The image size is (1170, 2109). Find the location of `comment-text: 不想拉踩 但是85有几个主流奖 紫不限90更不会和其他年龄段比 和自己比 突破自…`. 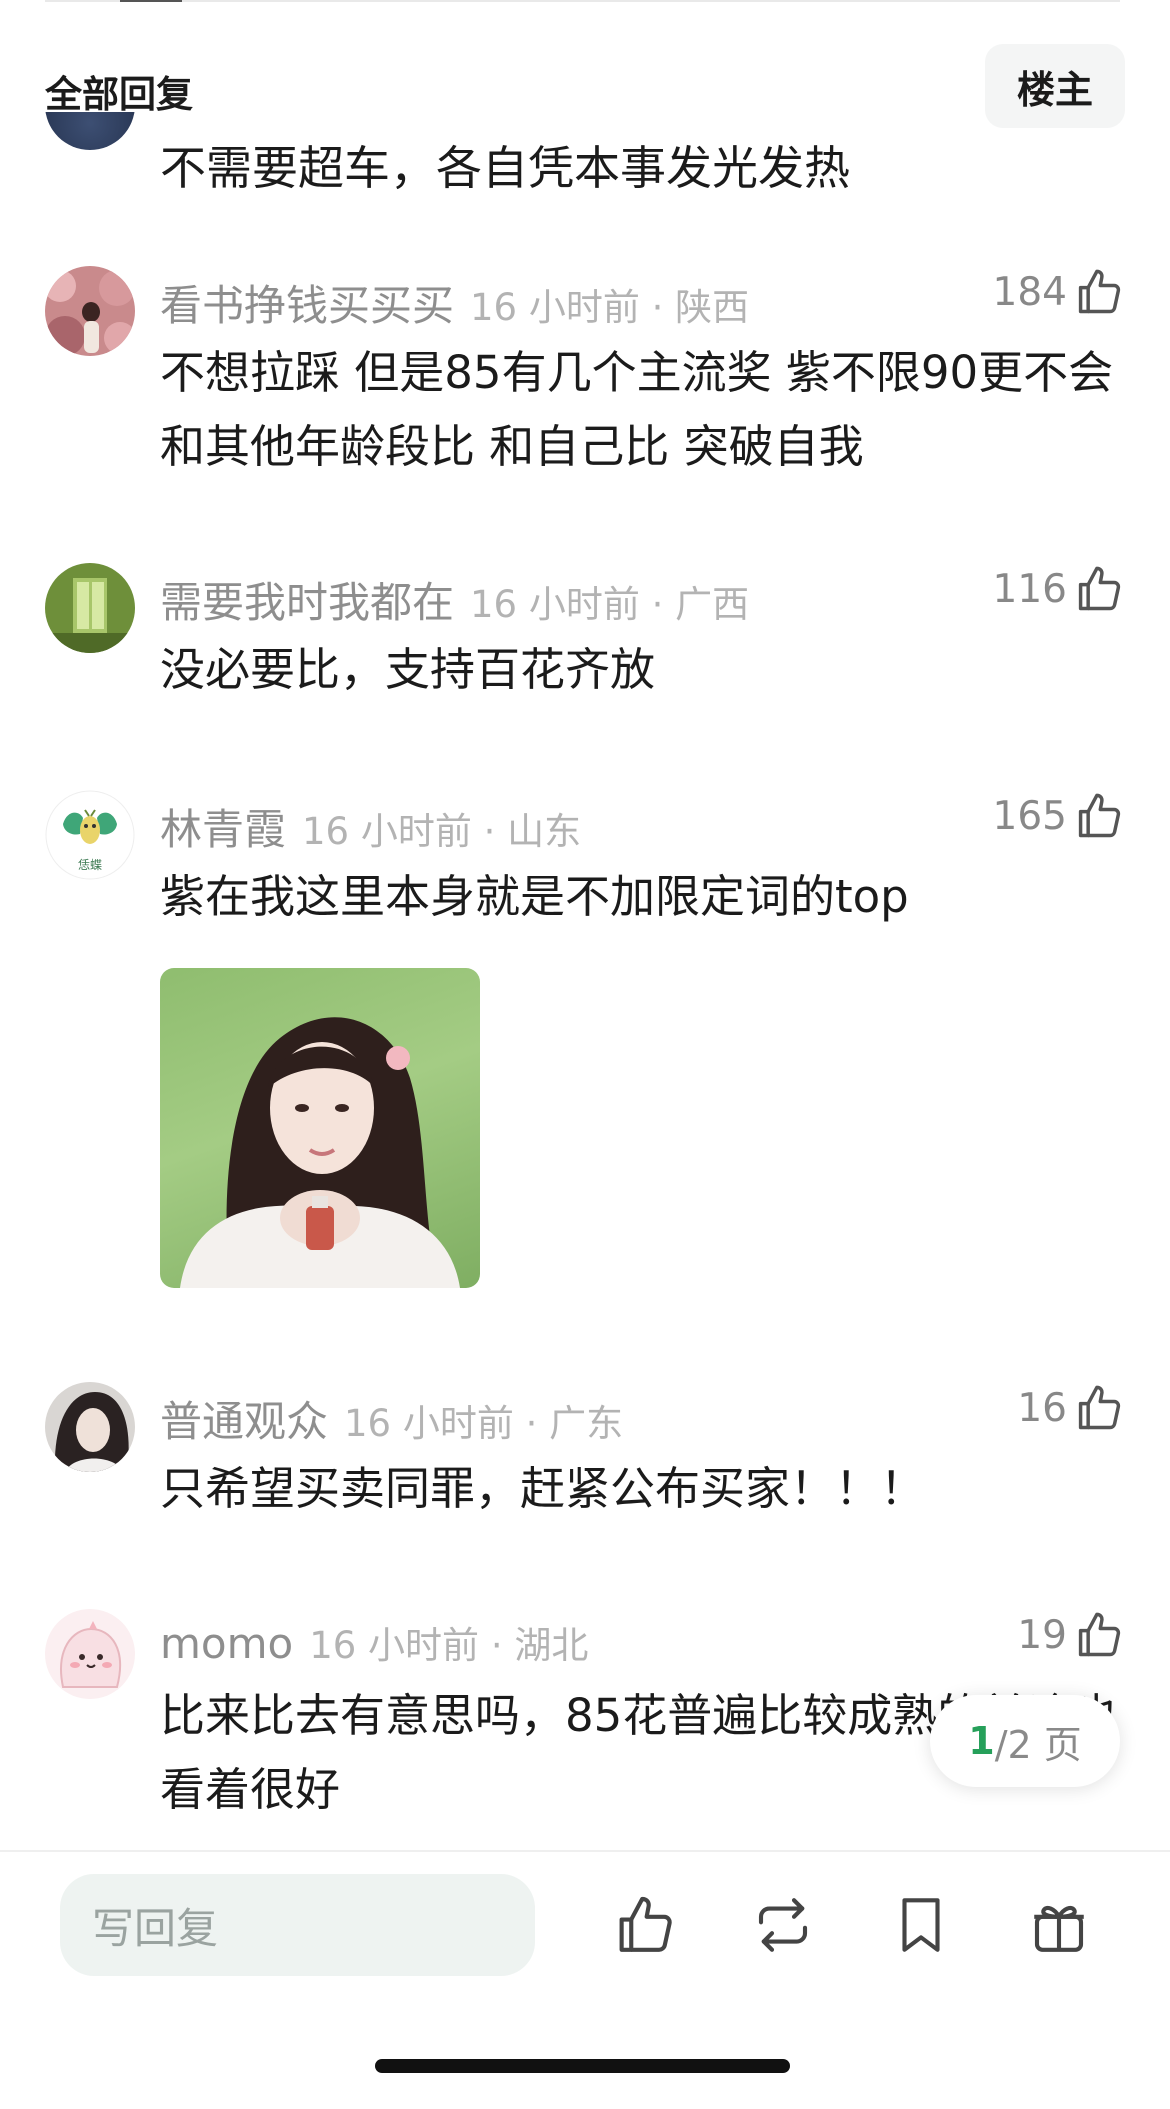

comment-text: 不想拉踩 但是85有几个主流奖 紫不限90更不会和其他年龄段比 和自己比 突破自… is located at coordinates (637, 409).